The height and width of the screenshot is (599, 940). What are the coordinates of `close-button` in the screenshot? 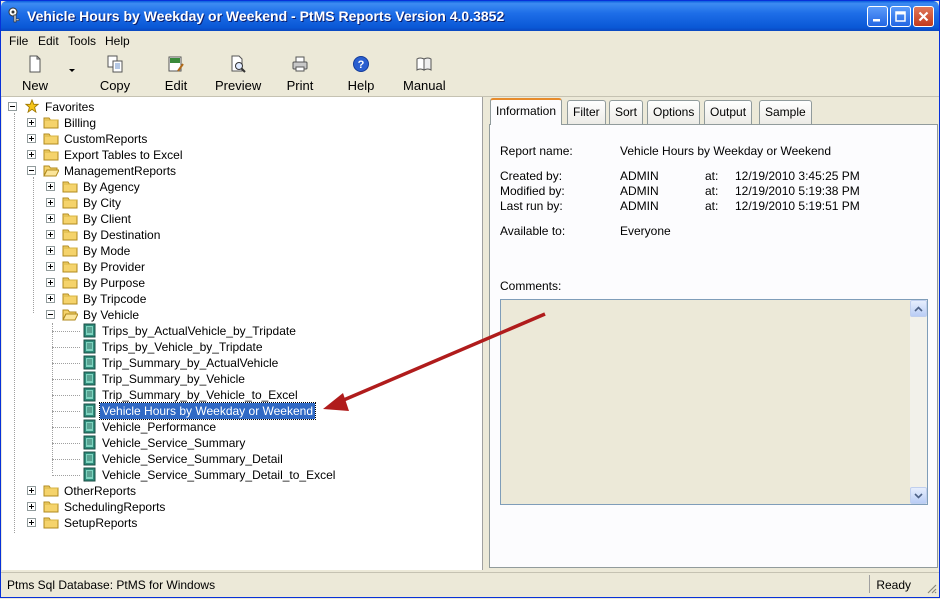 It's located at (923, 16).